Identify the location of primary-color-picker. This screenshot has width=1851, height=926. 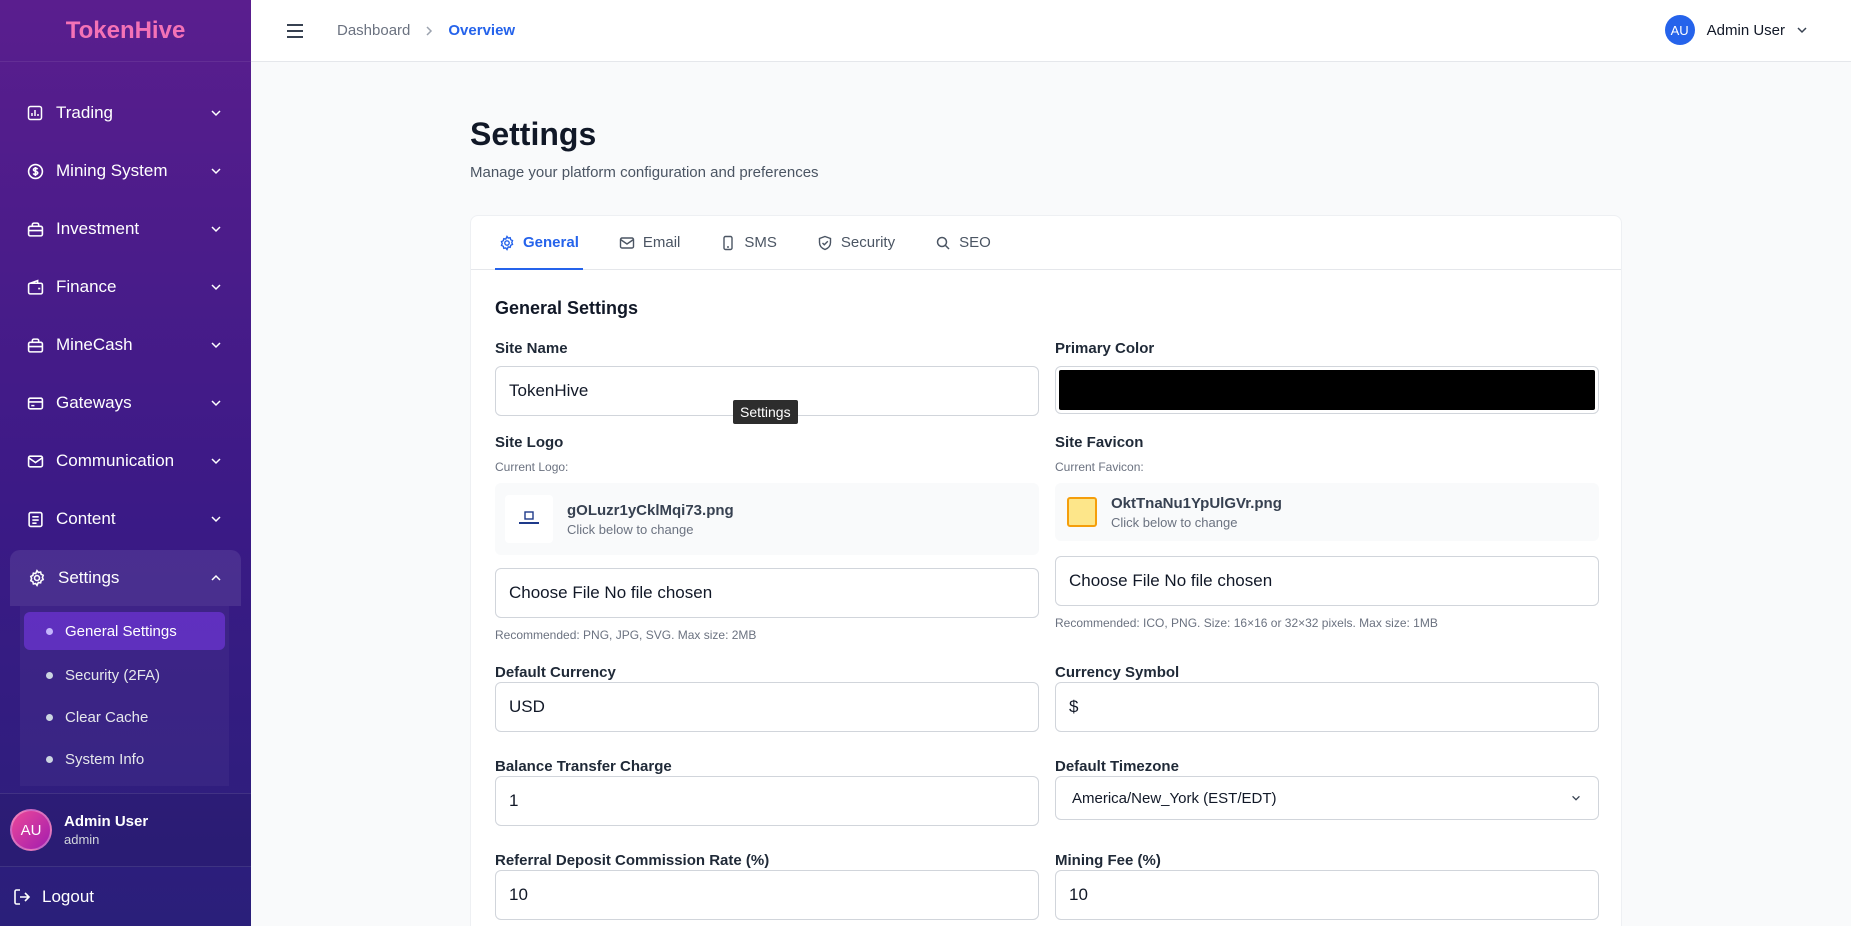
(1327, 390).